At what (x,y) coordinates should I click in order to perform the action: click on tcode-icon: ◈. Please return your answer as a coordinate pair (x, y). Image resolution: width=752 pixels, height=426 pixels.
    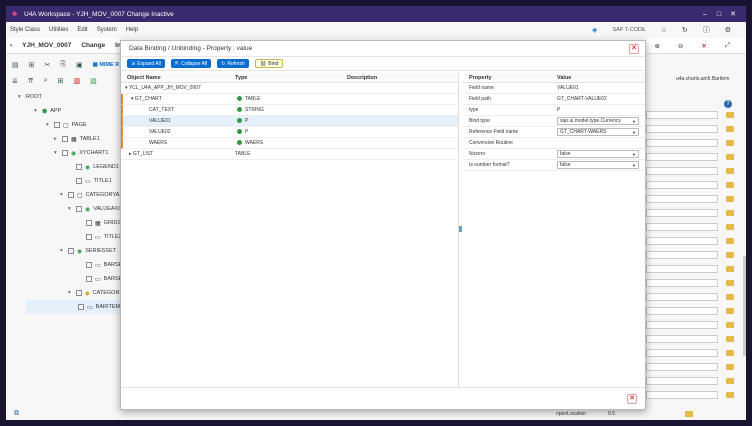
    Looking at the image, I should click on (594, 30).